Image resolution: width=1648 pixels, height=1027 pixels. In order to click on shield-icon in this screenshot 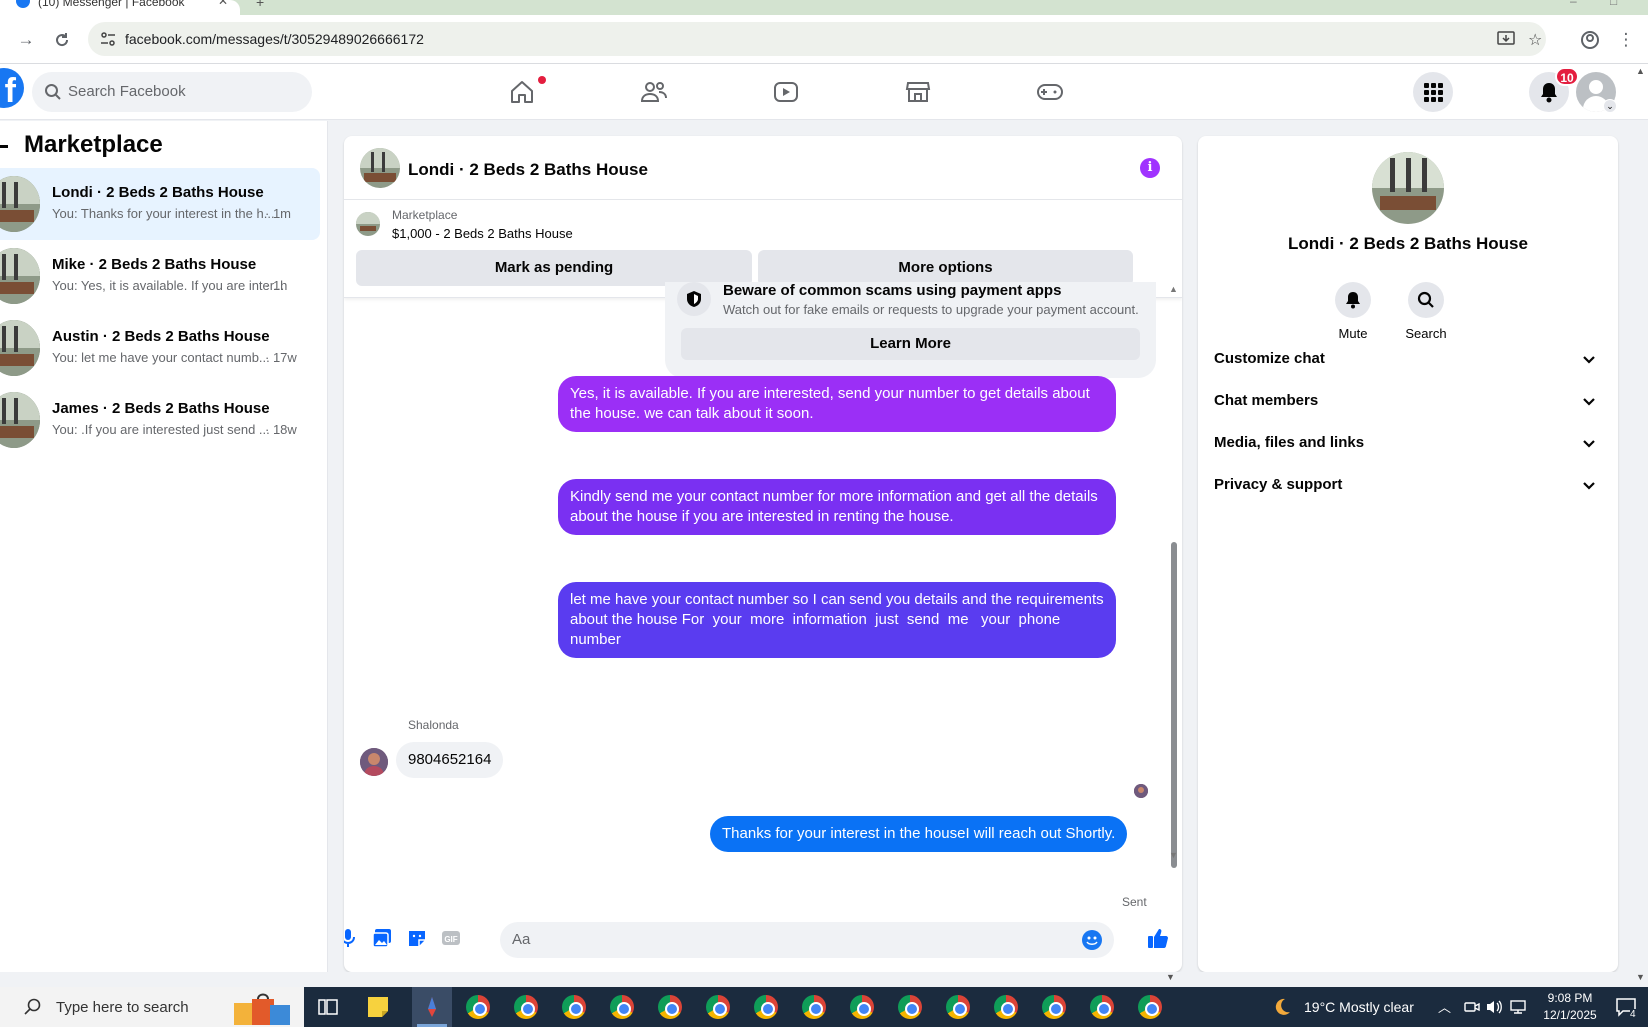, I will do `click(694, 299)`.